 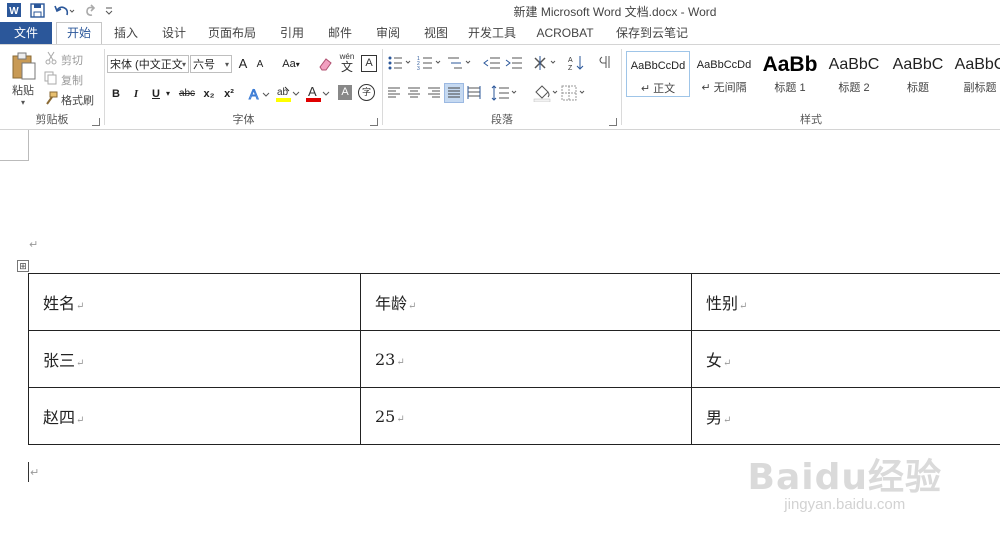 I want to click on clear-formatting-button, so click(x=325, y=65).